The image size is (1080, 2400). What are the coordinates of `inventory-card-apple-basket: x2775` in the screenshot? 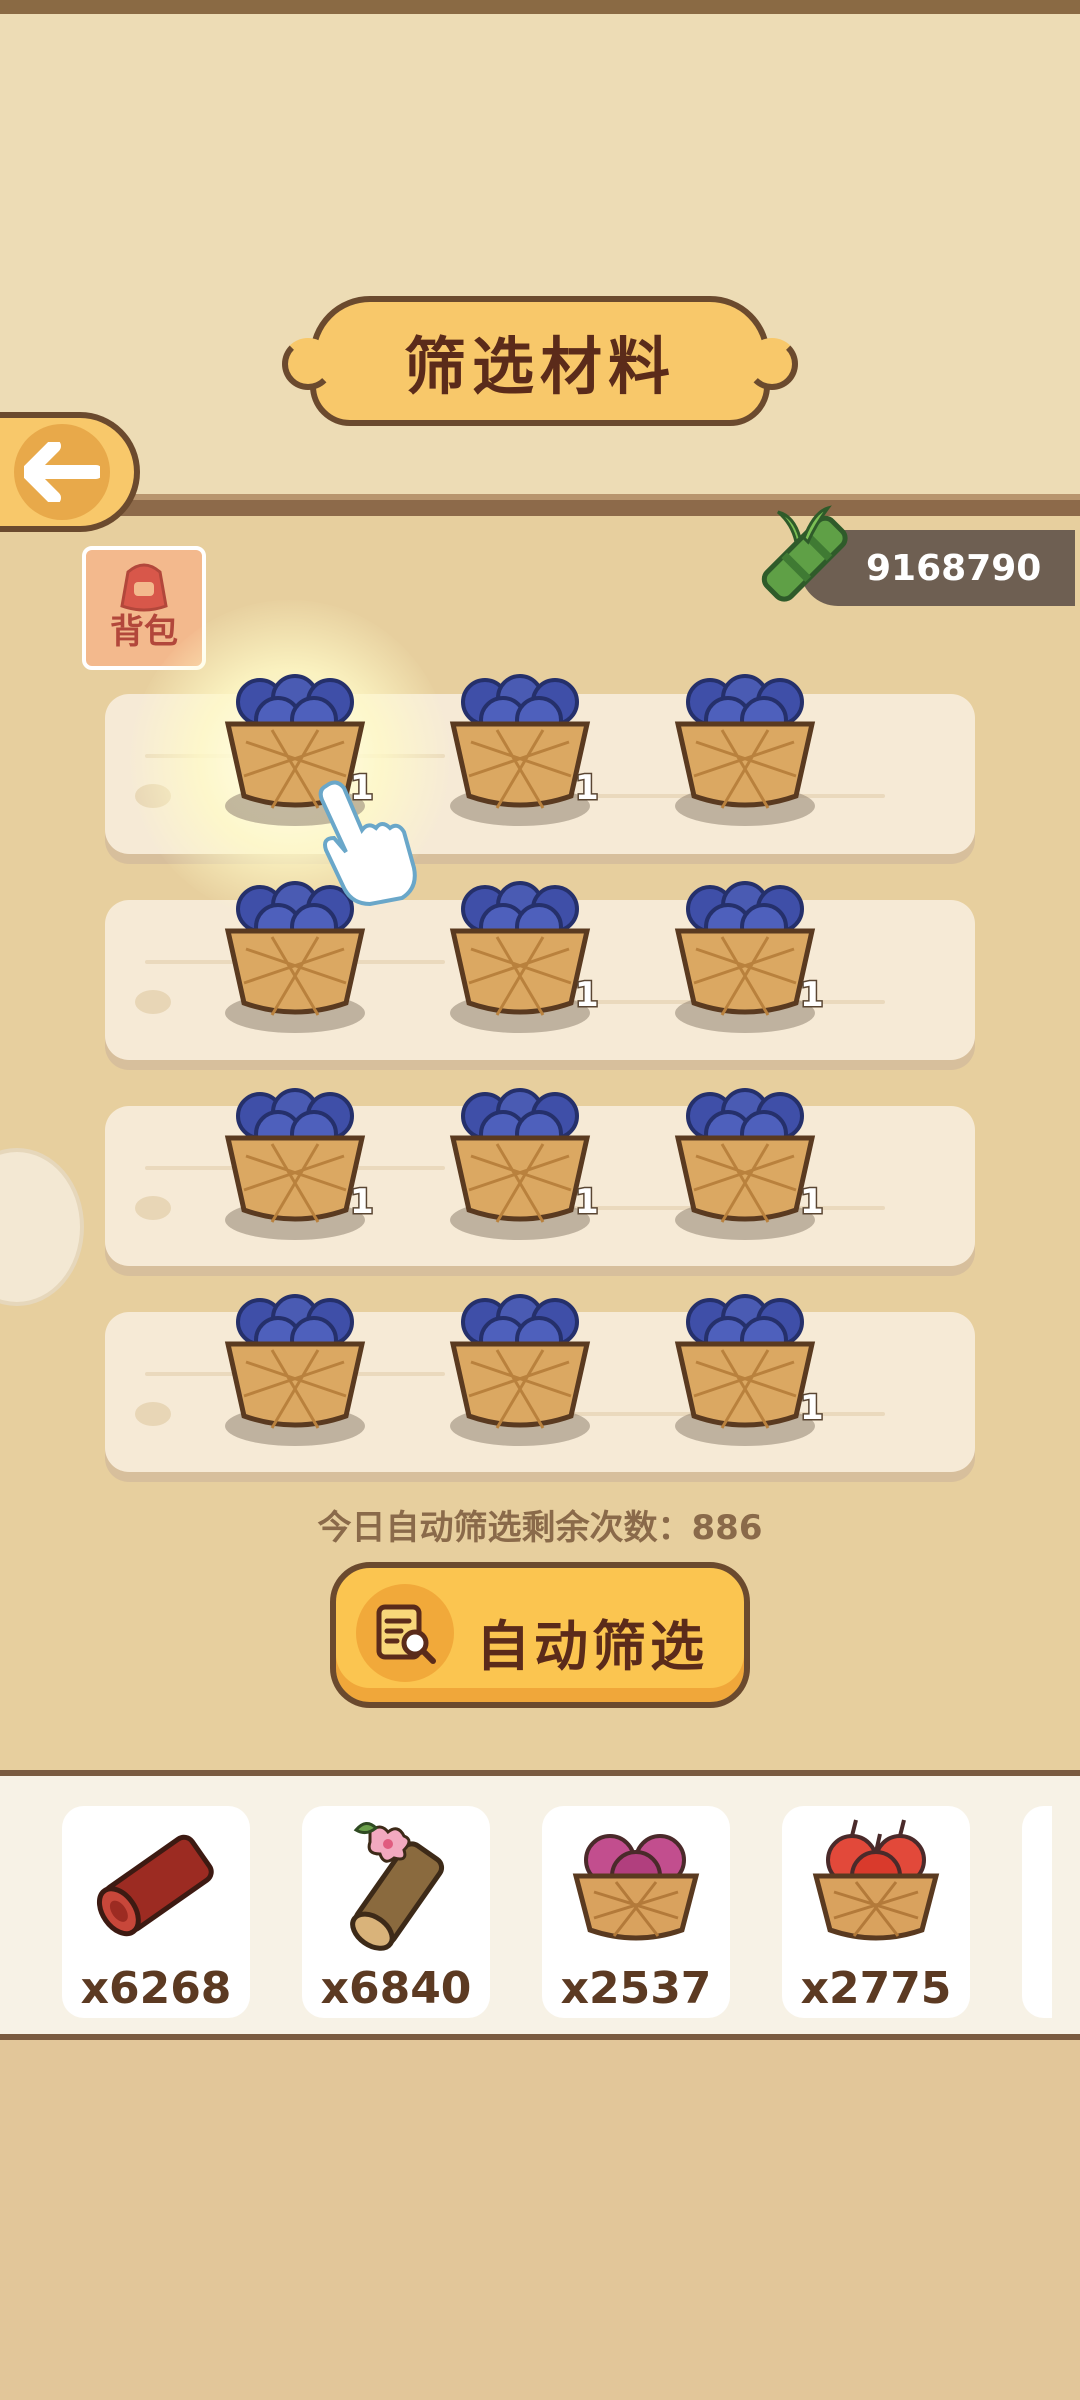 It's located at (876, 1912).